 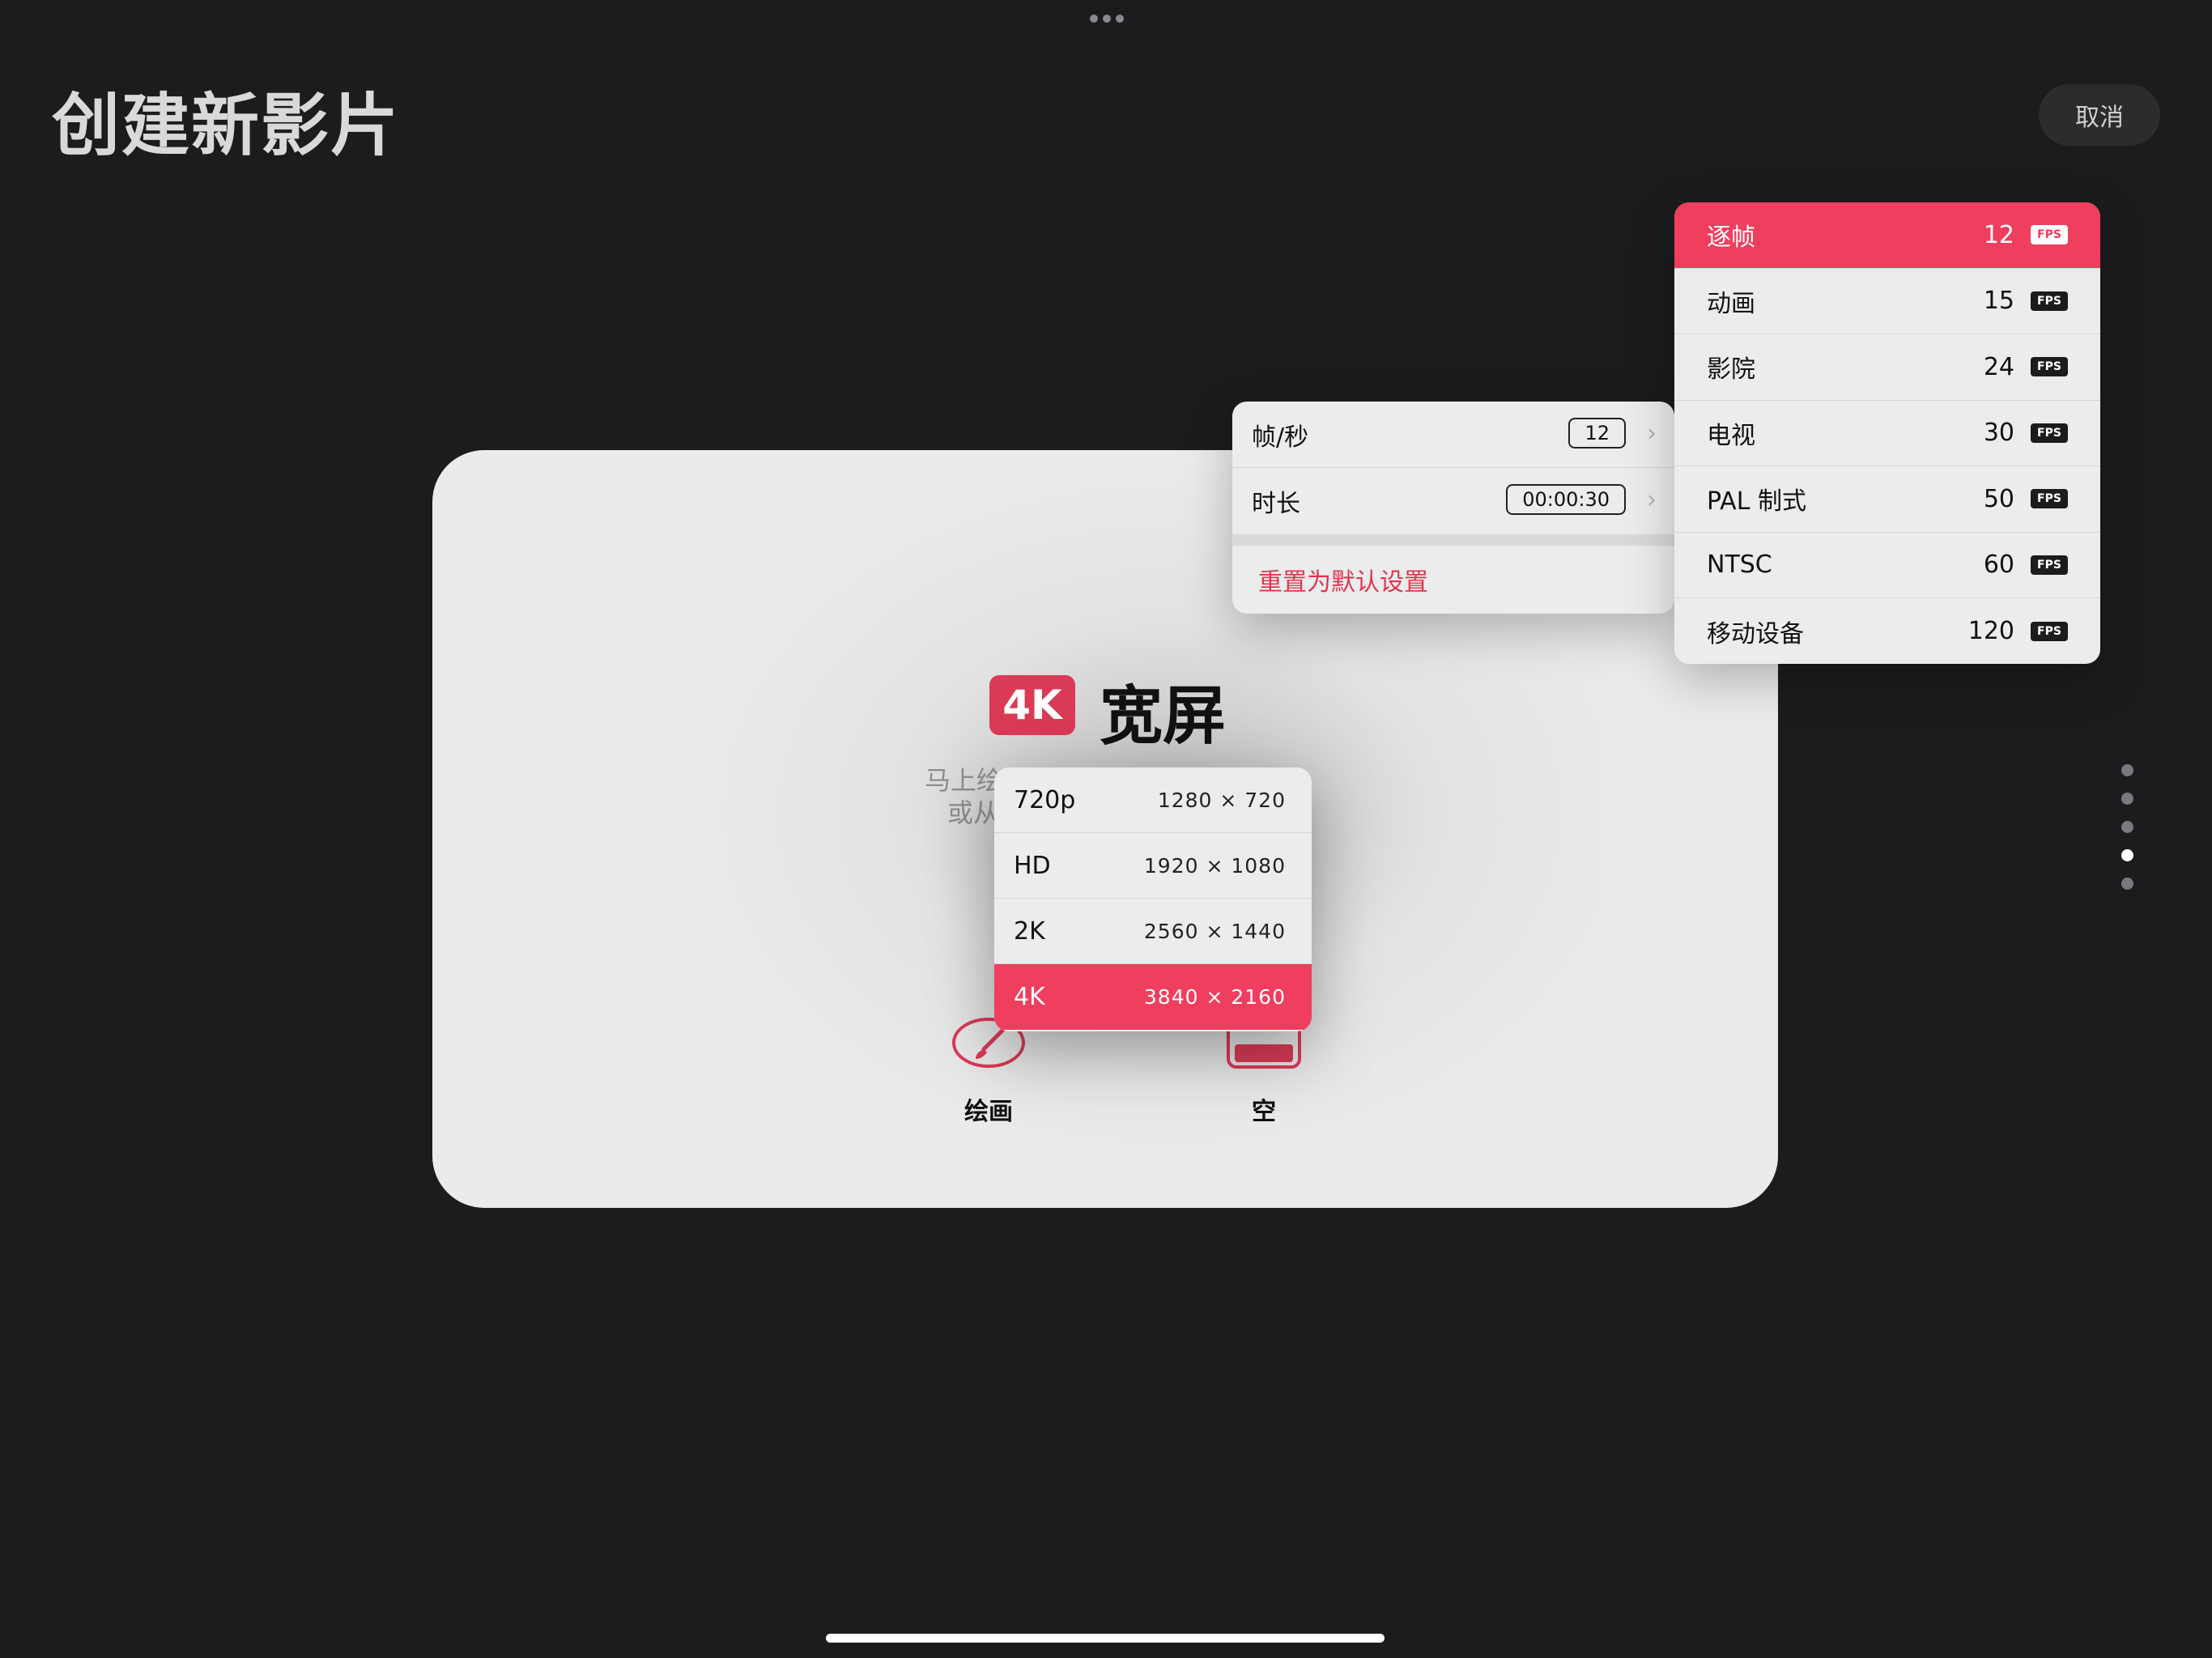 What do you see at coordinates (1566, 499) in the screenshot?
I see `duration-setting-value: 00:00:30` at bounding box center [1566, 499].